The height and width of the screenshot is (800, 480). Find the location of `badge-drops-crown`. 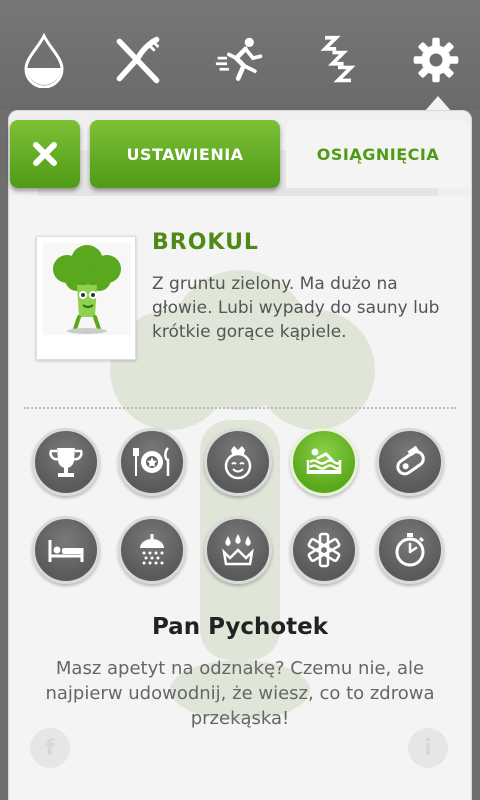

badge-drops-crown is located at coordinates (238, 550).